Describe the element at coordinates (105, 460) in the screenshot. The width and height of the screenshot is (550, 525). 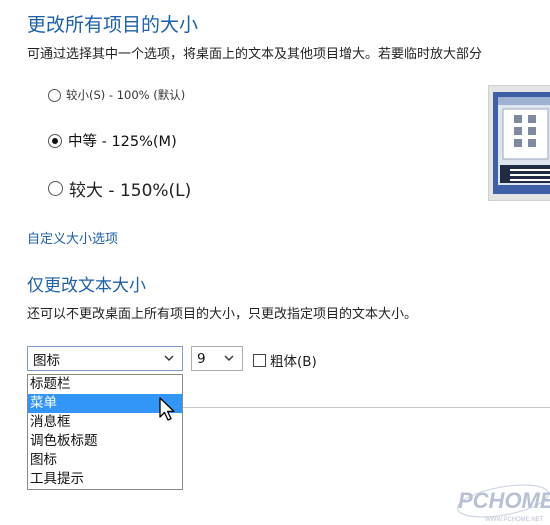
I see `dropdown-item-icon: 图标` at that location.